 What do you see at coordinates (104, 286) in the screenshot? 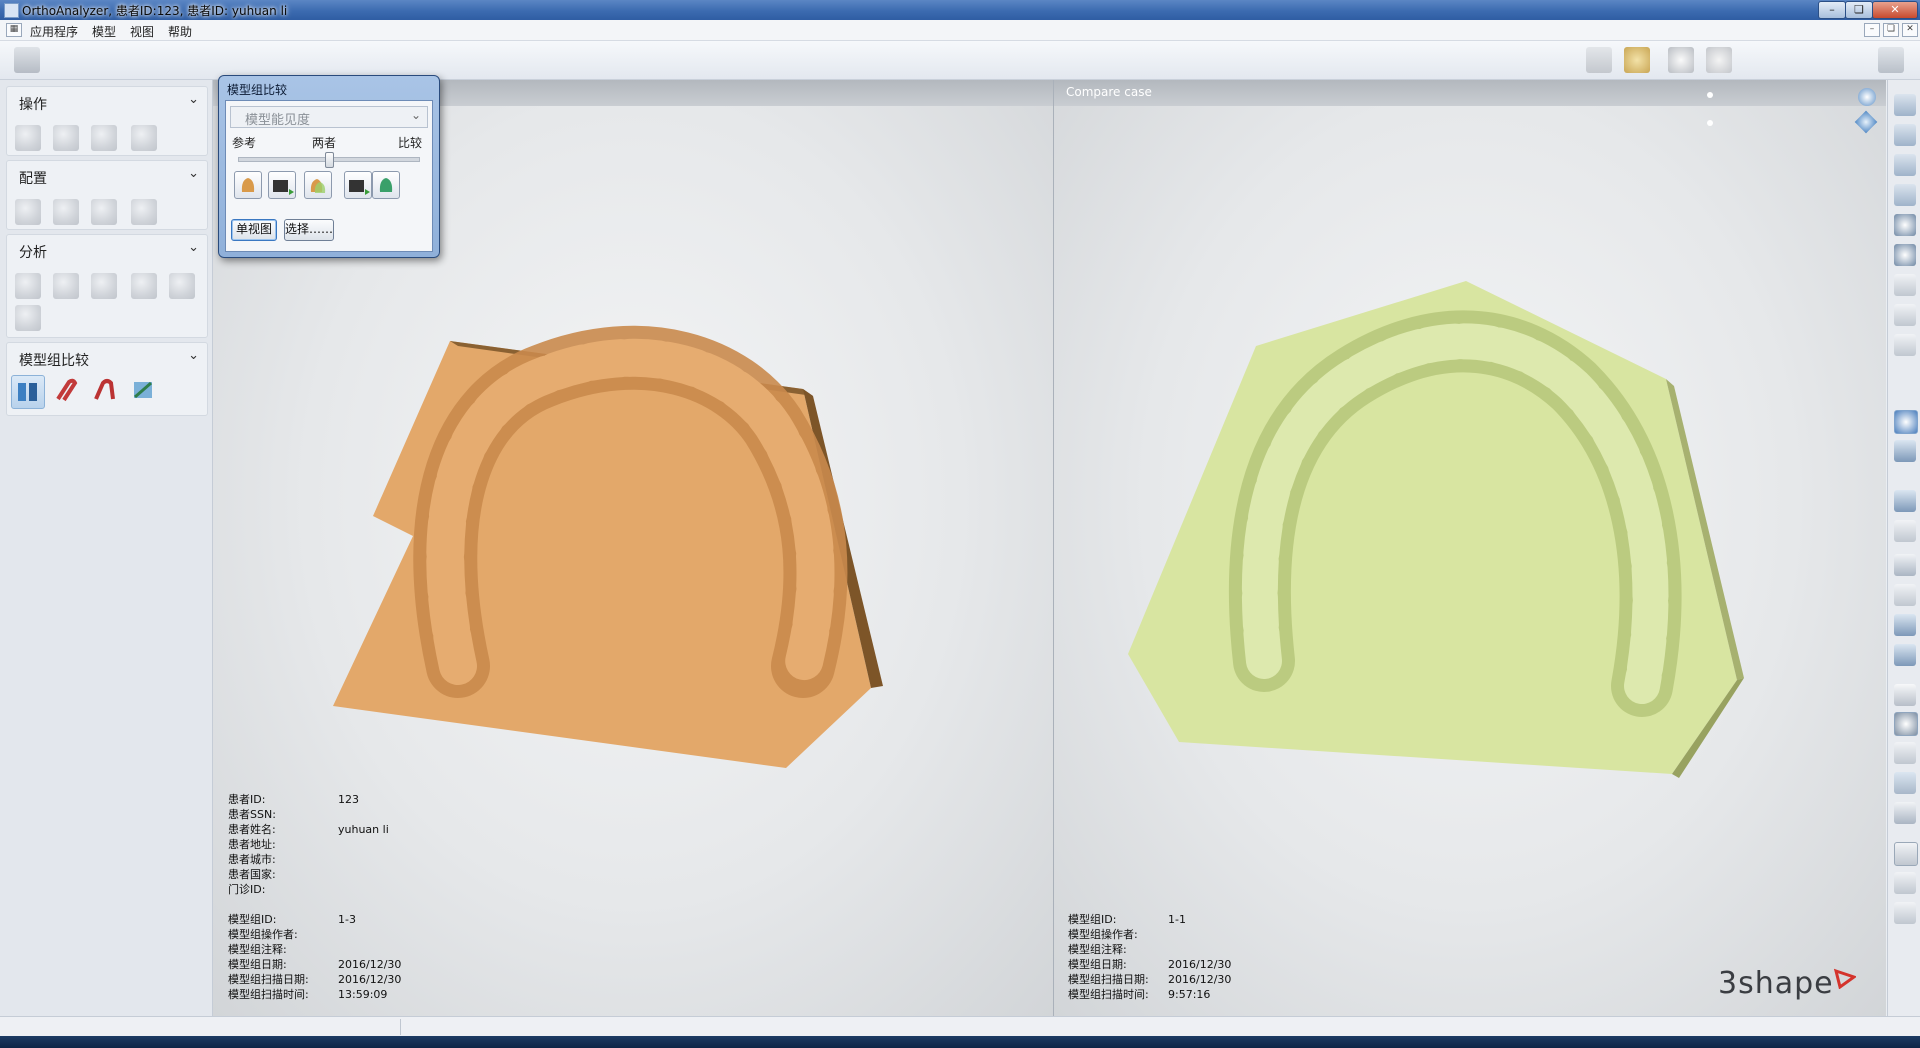
I see `angle-icon` at bounding box center [104, 286].